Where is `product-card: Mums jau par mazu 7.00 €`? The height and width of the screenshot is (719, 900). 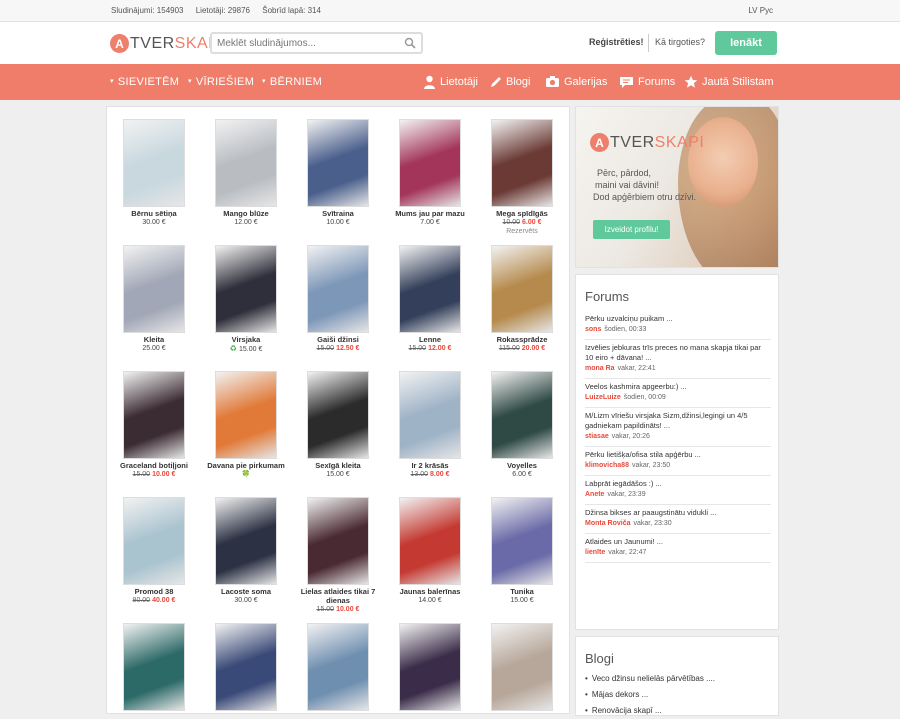 product-card: Mums jau par mazu 7.00 € is located at coordinates (430, 173).